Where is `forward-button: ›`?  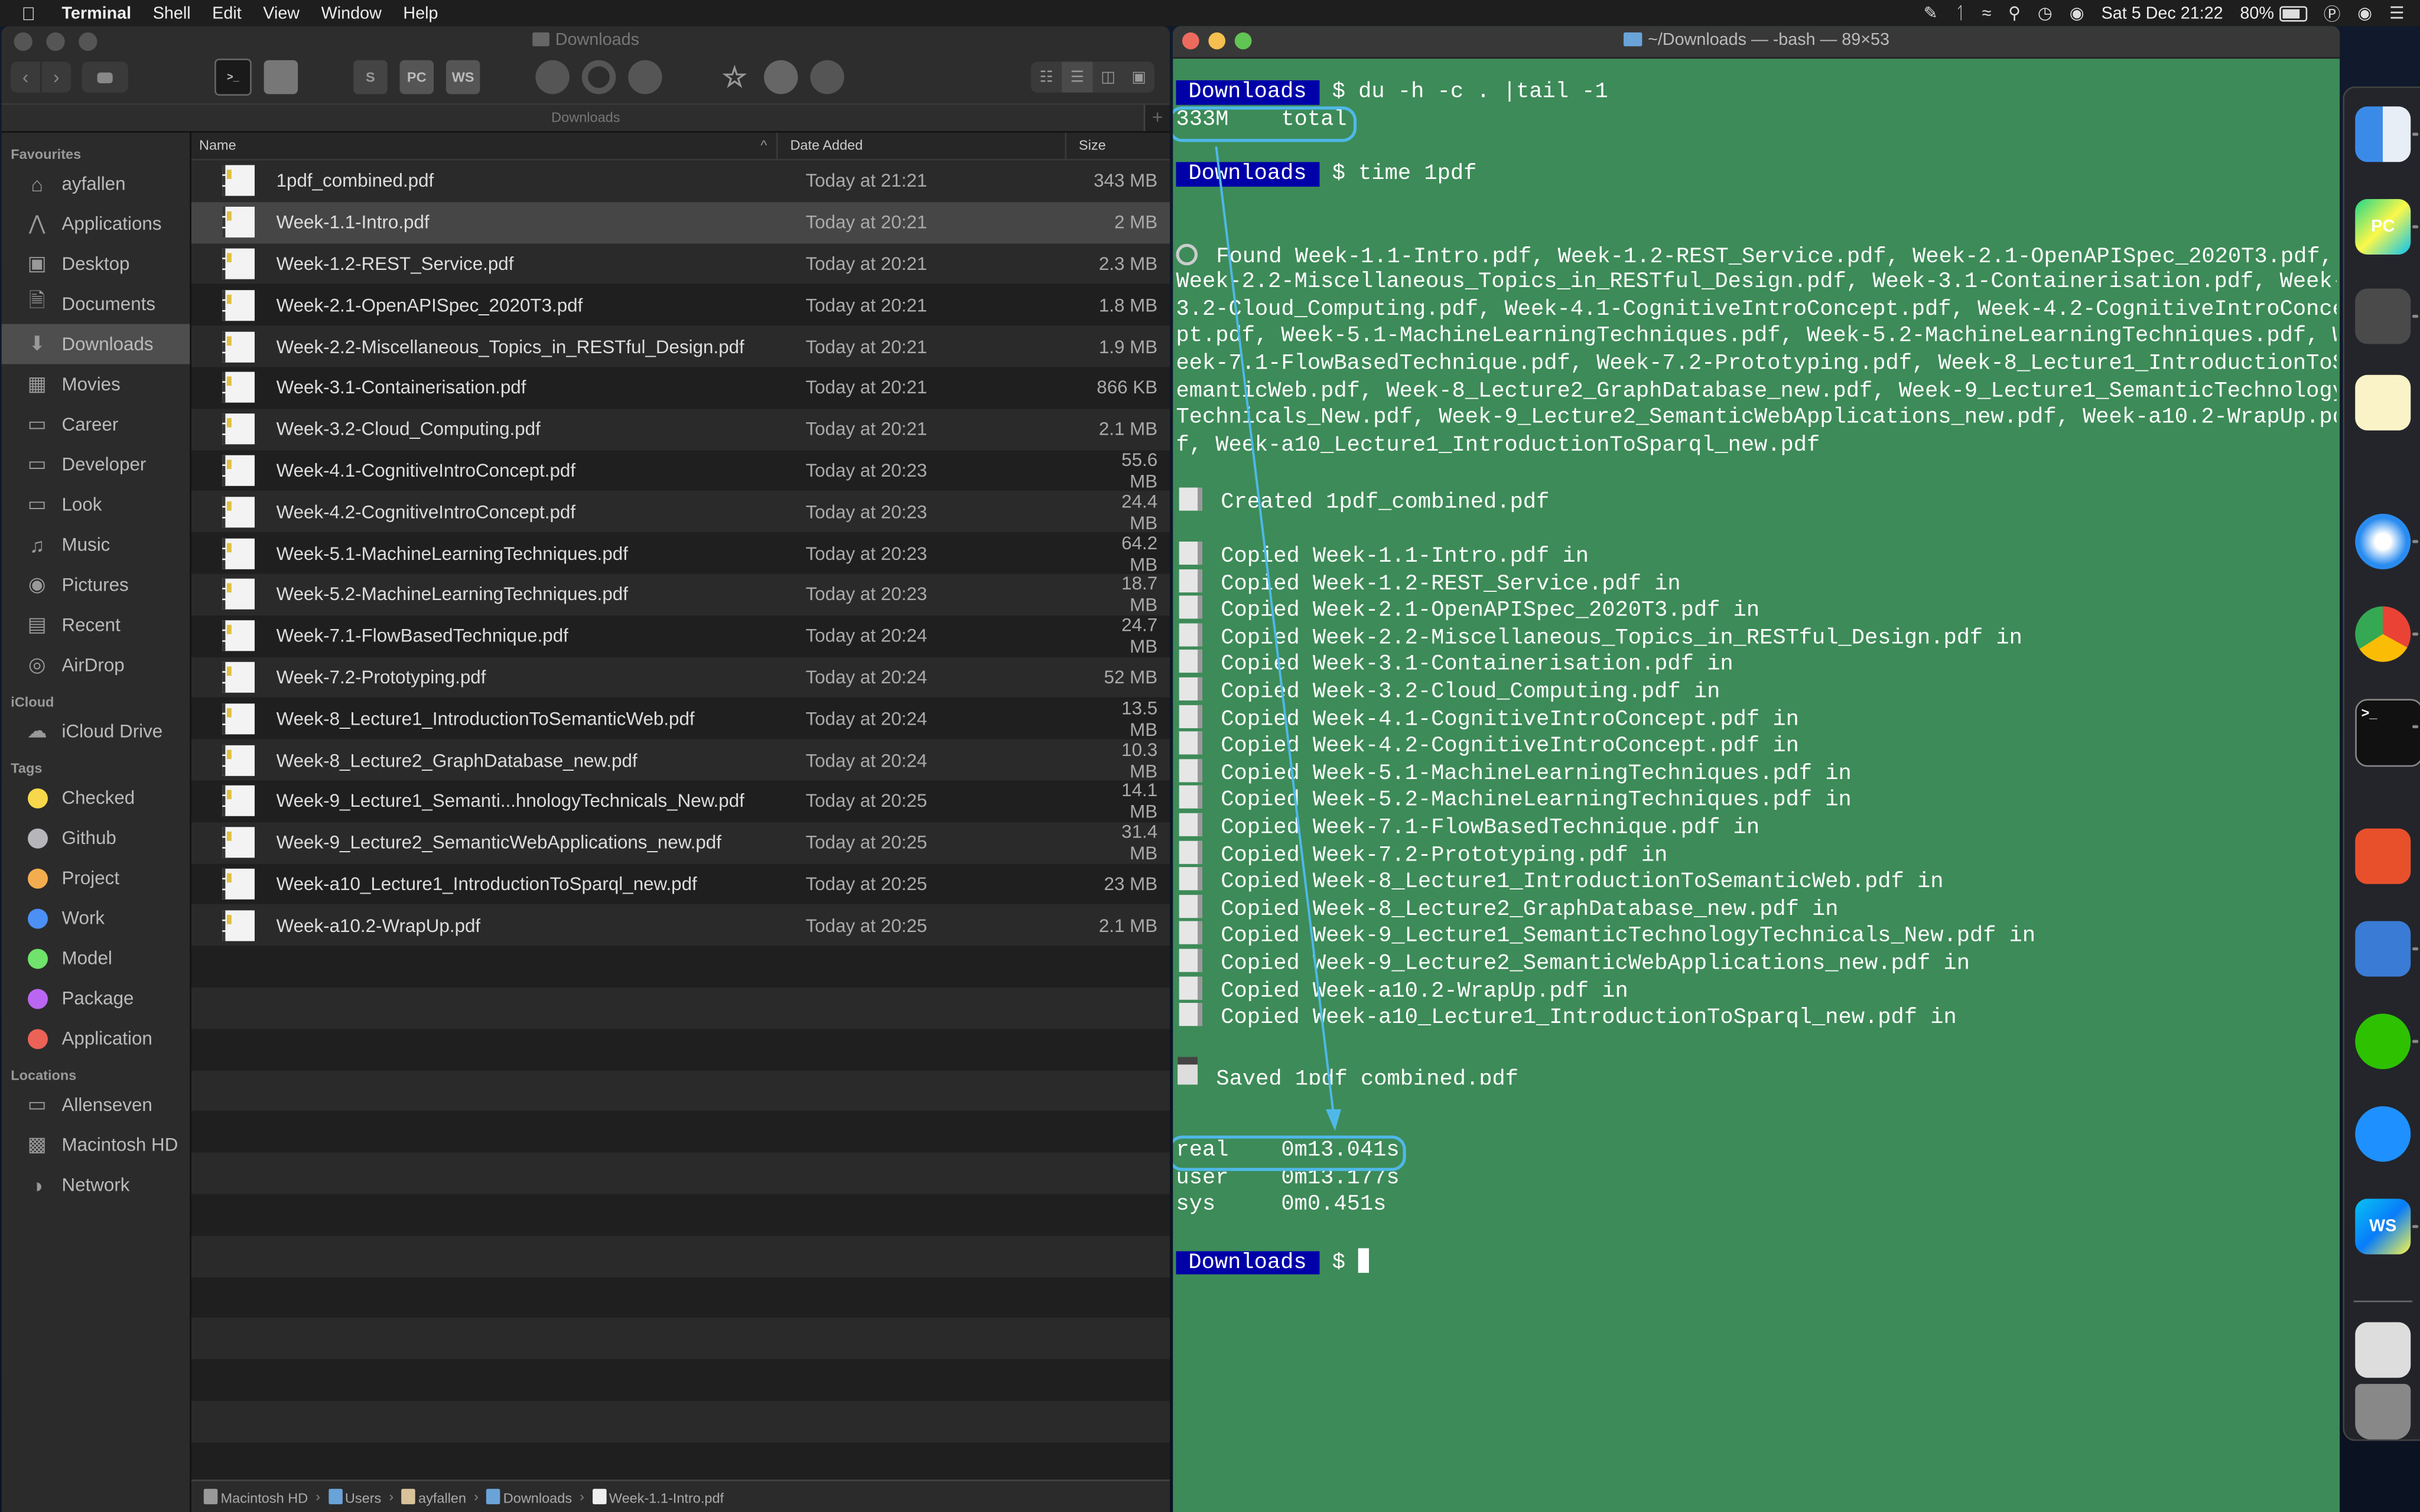 forward-button: › is located at coordinates (56, 77).